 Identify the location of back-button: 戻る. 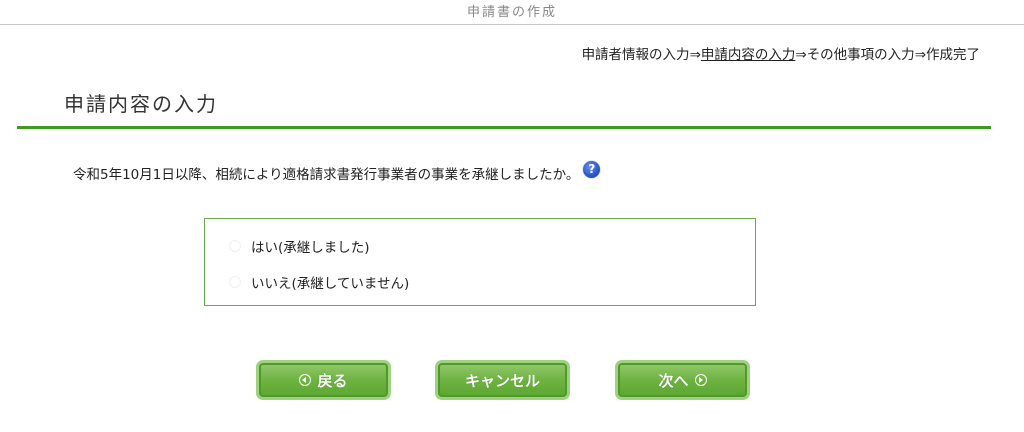
(323, 380).